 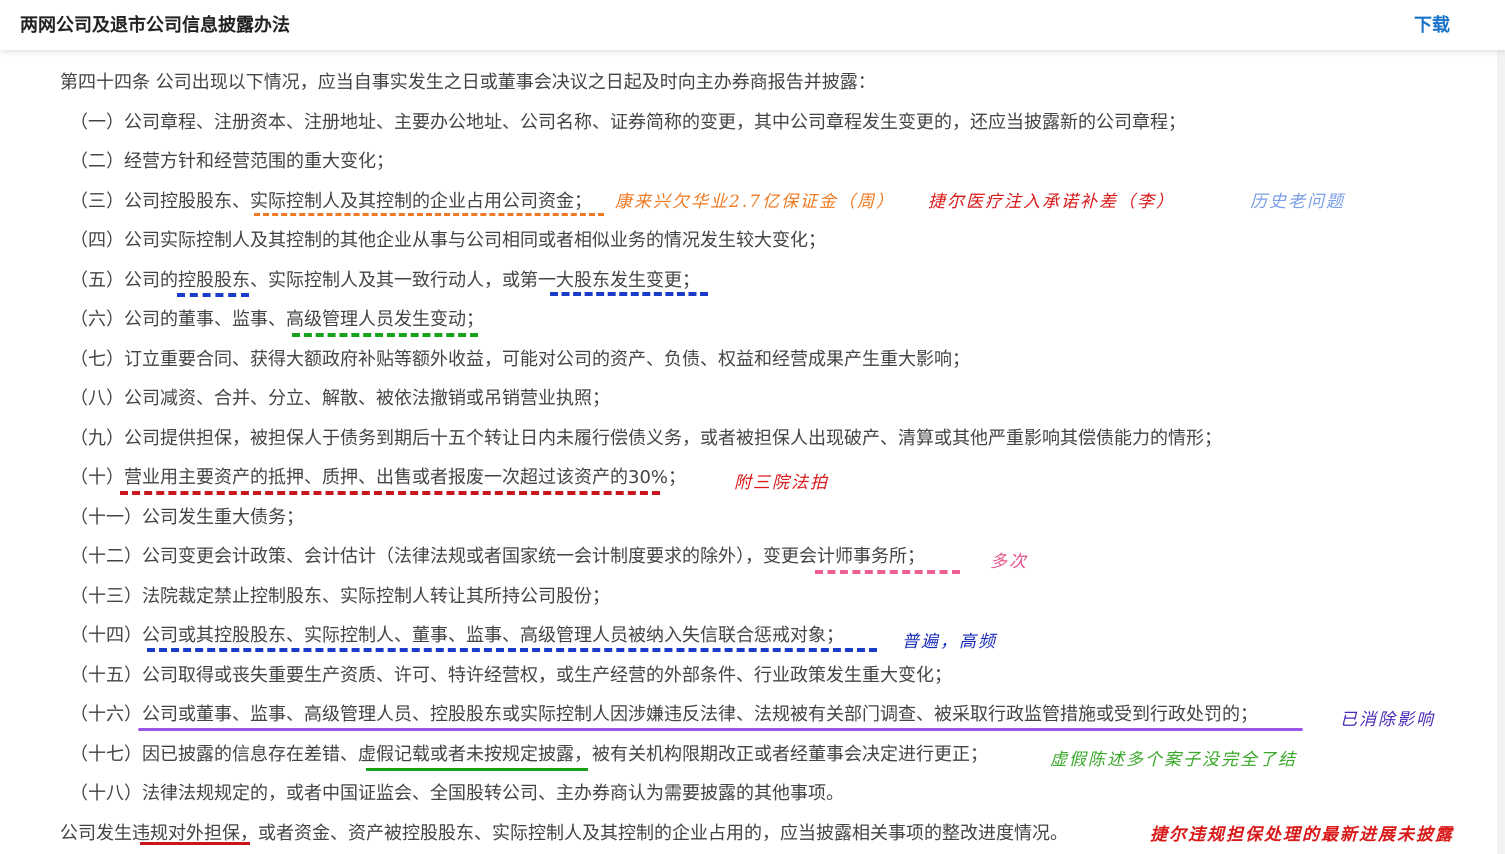 What do you see at coordinates (378, 477) in the screenshot?
I see `list-item: （十）营业用主要资产的抵押、质押、出售或者报废一次超过该资产的30%；` at bounding box center [378, 477].